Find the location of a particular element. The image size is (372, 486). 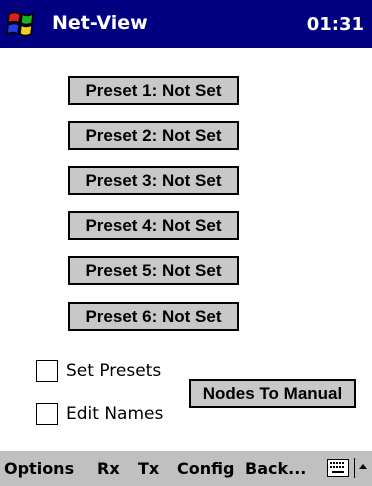

set-presets-label: Set Presets is located at coordinates (114, 371).